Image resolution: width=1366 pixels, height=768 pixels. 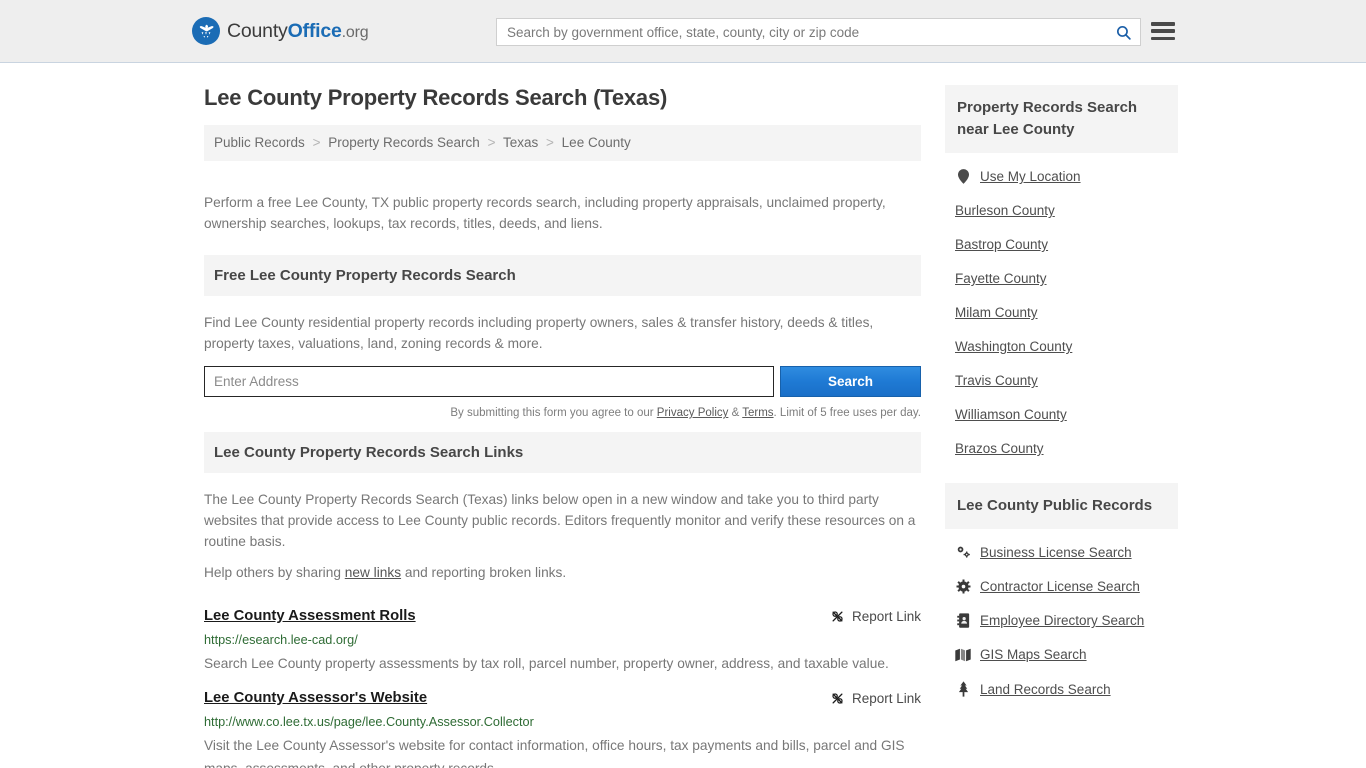 What do you see at coordinates (1056, 552) in the screenshot?
I see `sidebar-link-label: Business License Search` at bounding box center [1056, 552].